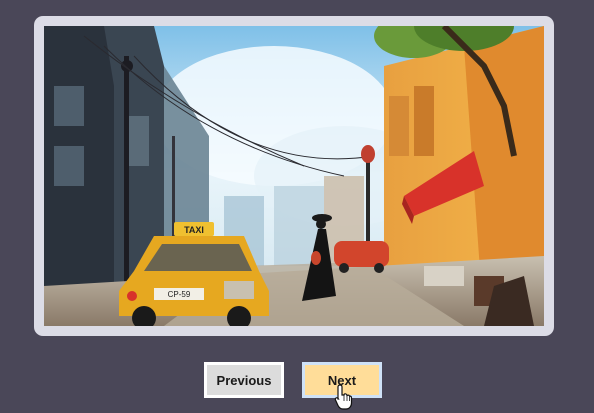  I want to click on slider-controls: Previous Next, so click(297, 381).